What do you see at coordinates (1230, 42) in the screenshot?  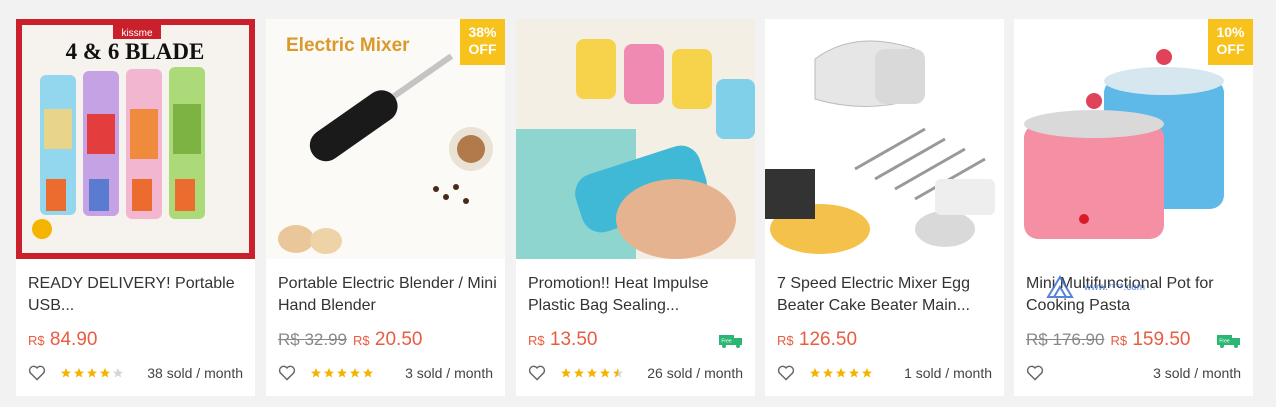 I see `discount-badge: 10% OFF` at bounding box center [1230, 42].